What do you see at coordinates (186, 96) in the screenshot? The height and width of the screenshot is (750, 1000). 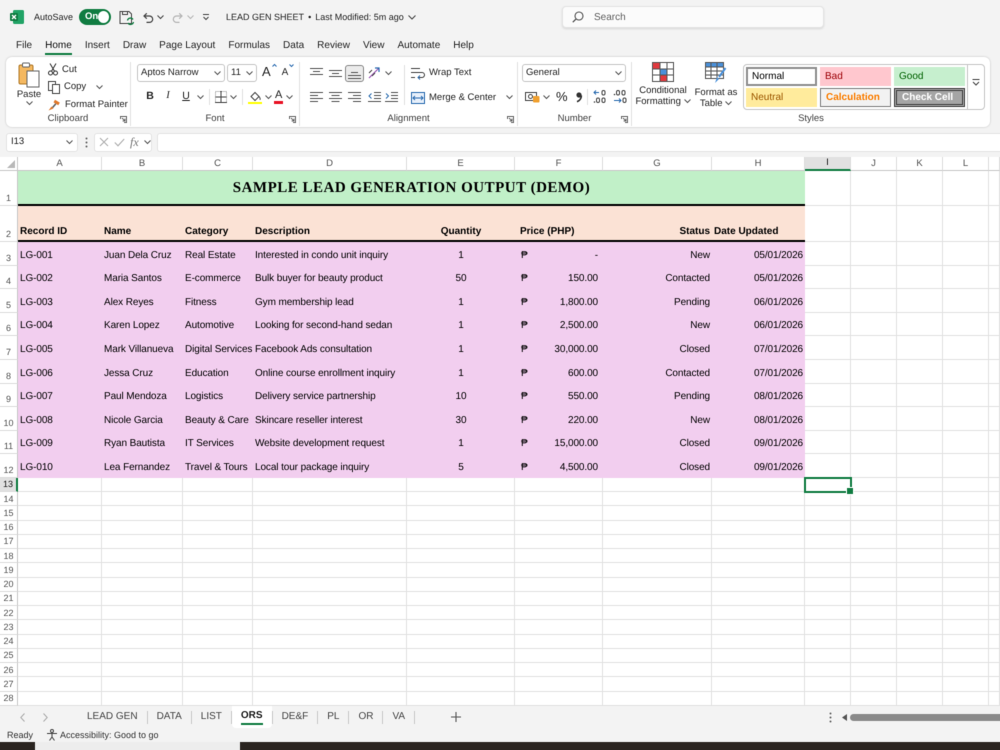 I see `underline-button: U` at bounding box center [186, 96].